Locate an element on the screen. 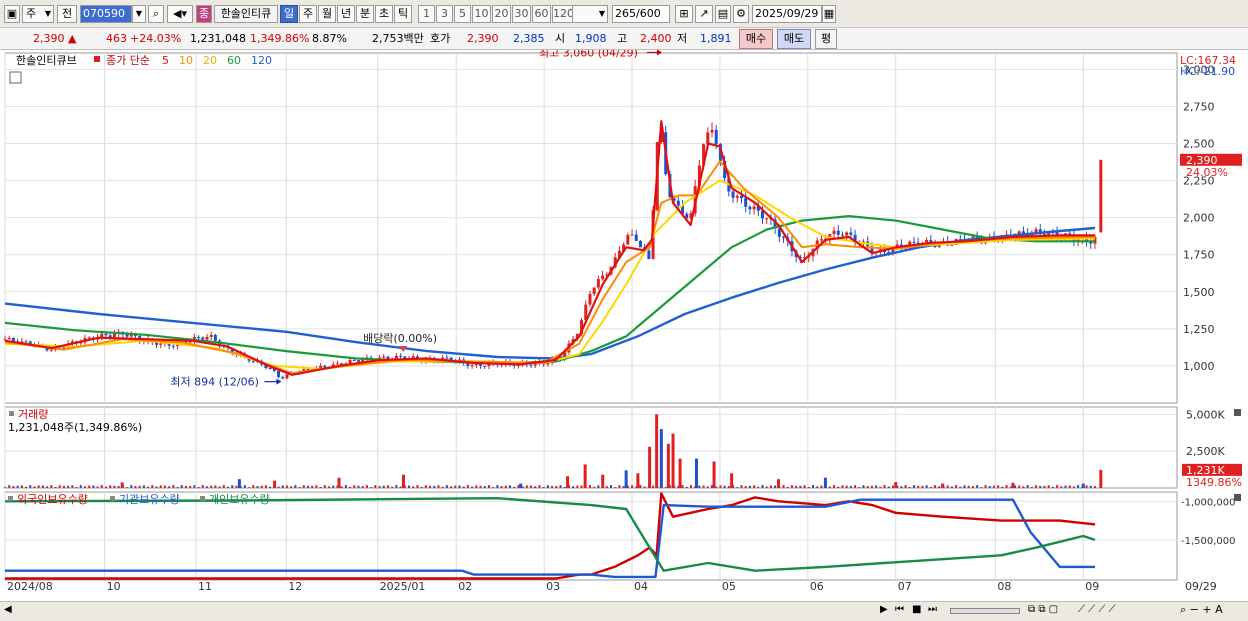  period-5-button: 초 is located at coordinates (384, 14).